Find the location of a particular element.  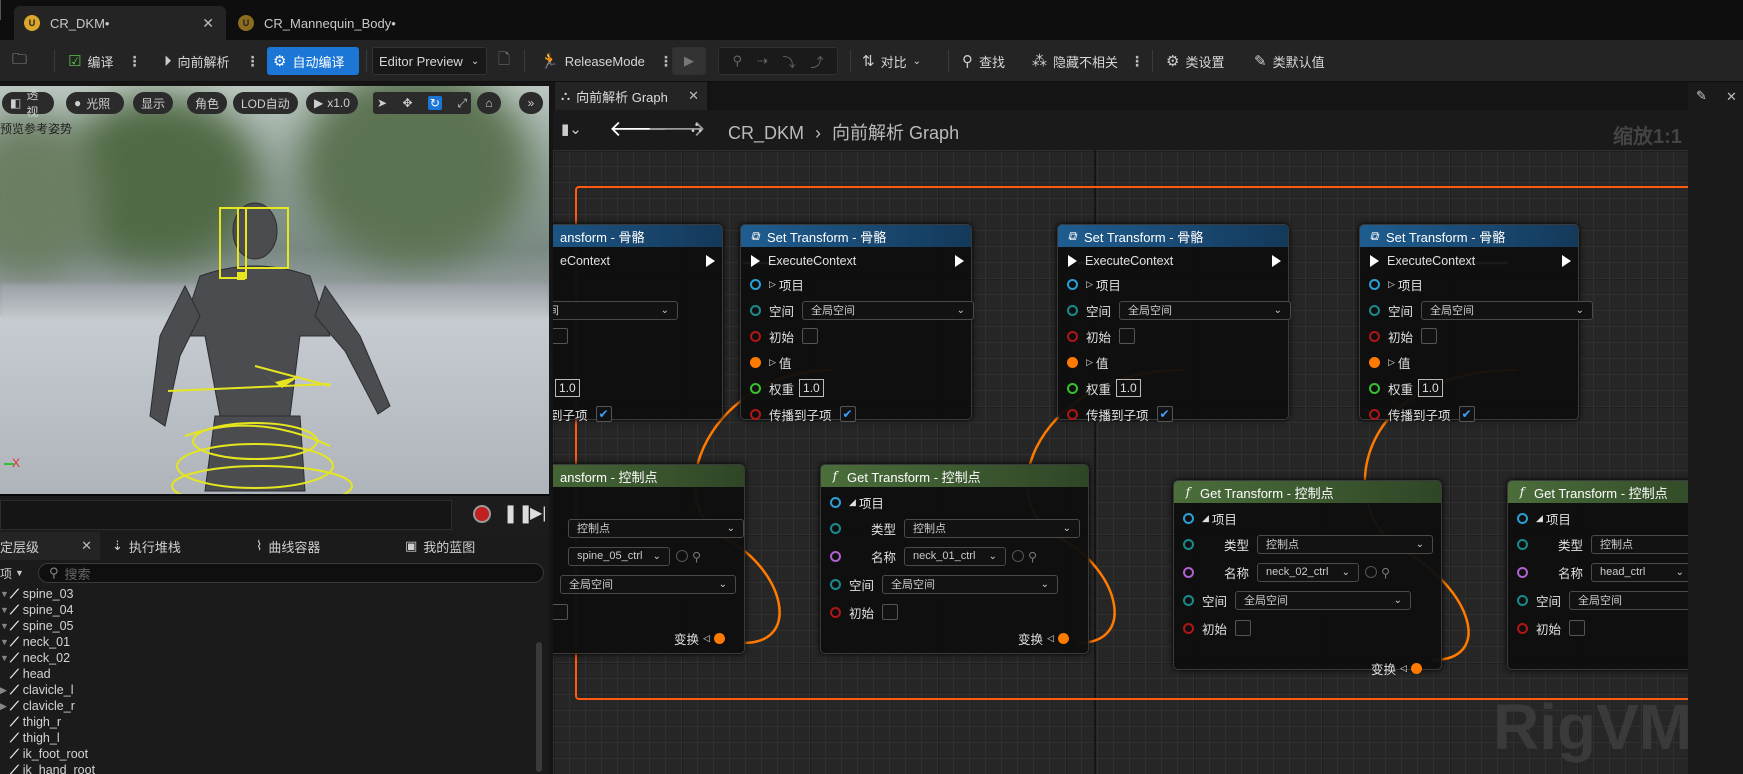

tree-item: ⟋ thigh_l is located at coordinates (266, 738).